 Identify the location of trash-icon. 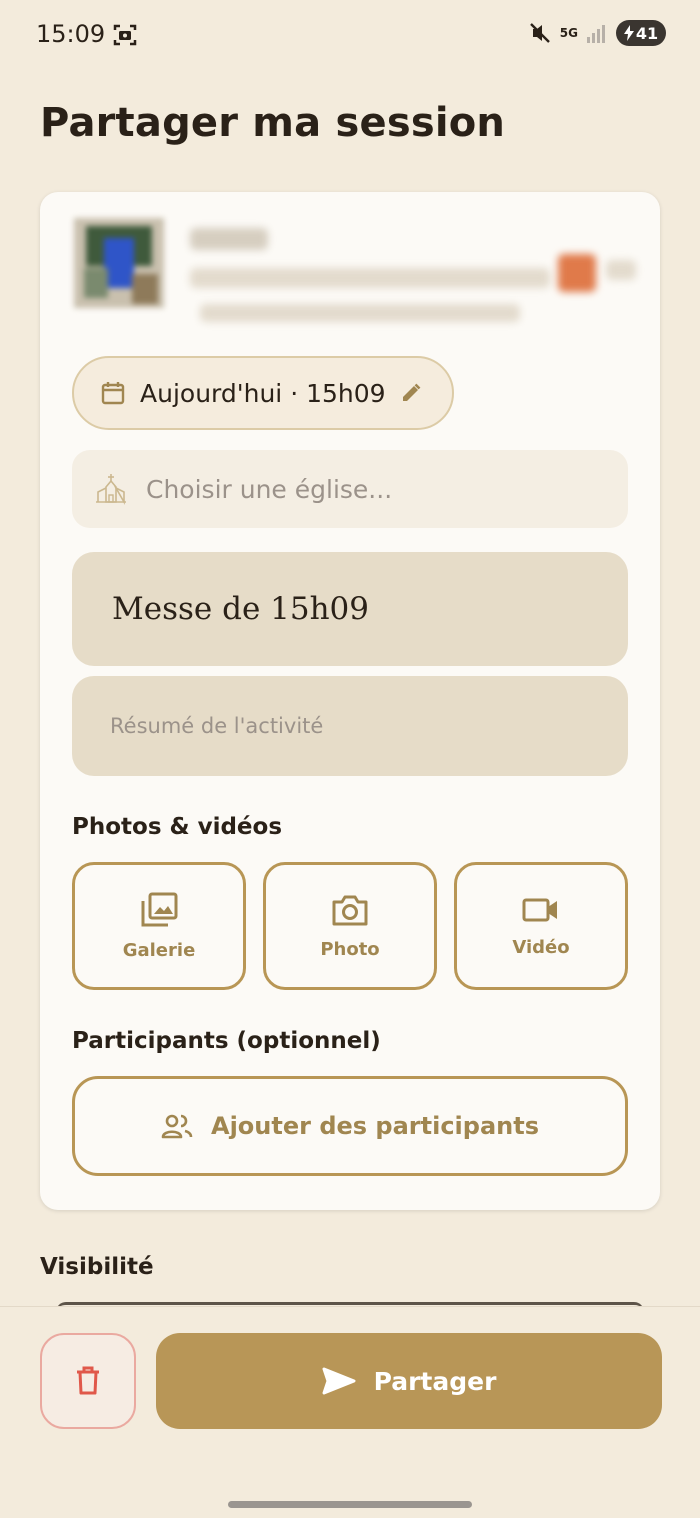
(88, 1380).